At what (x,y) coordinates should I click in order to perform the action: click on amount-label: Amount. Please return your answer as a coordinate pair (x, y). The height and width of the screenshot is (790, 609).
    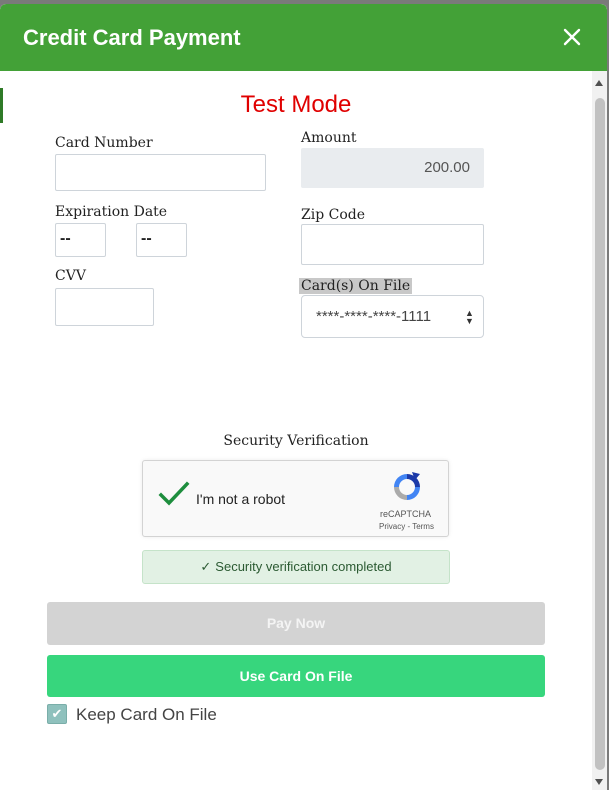
    Looking at the image, I should click on (329, 138).